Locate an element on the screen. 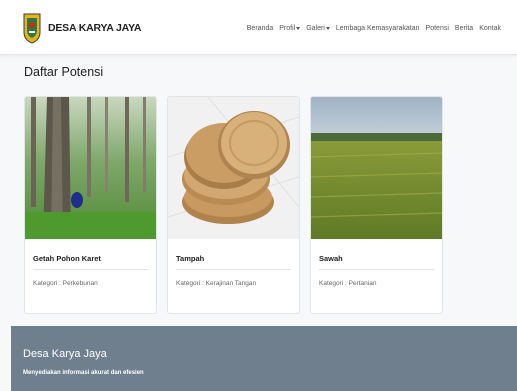 Image resolution: width=517 pixels, height=391 pixels. nav-galeri: Galeri is located at coordinates (318, 28).